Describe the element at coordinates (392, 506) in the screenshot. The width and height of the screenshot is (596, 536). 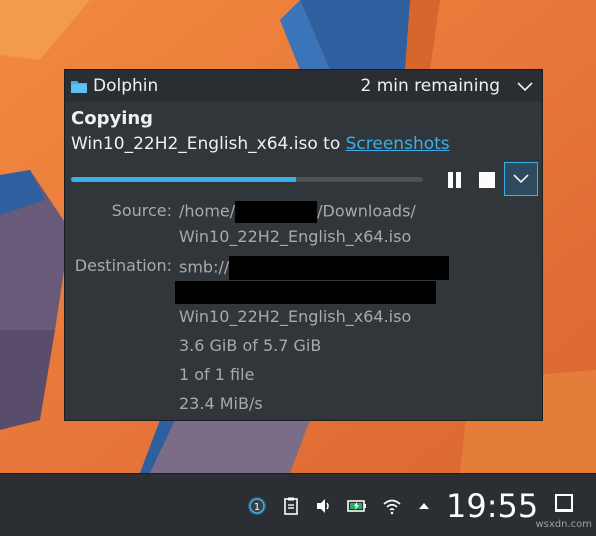
I see `wifi-icon` at that location.